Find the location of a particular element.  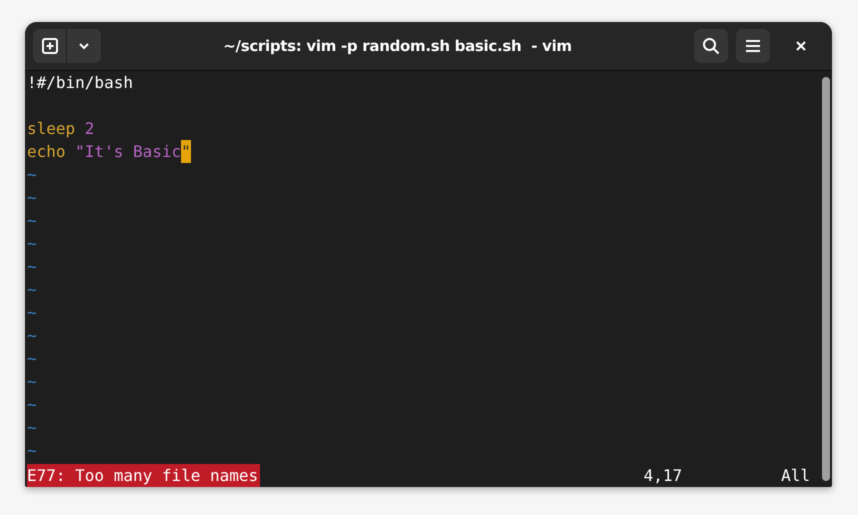

plus-box-icon is located at coordinates (50, 46).